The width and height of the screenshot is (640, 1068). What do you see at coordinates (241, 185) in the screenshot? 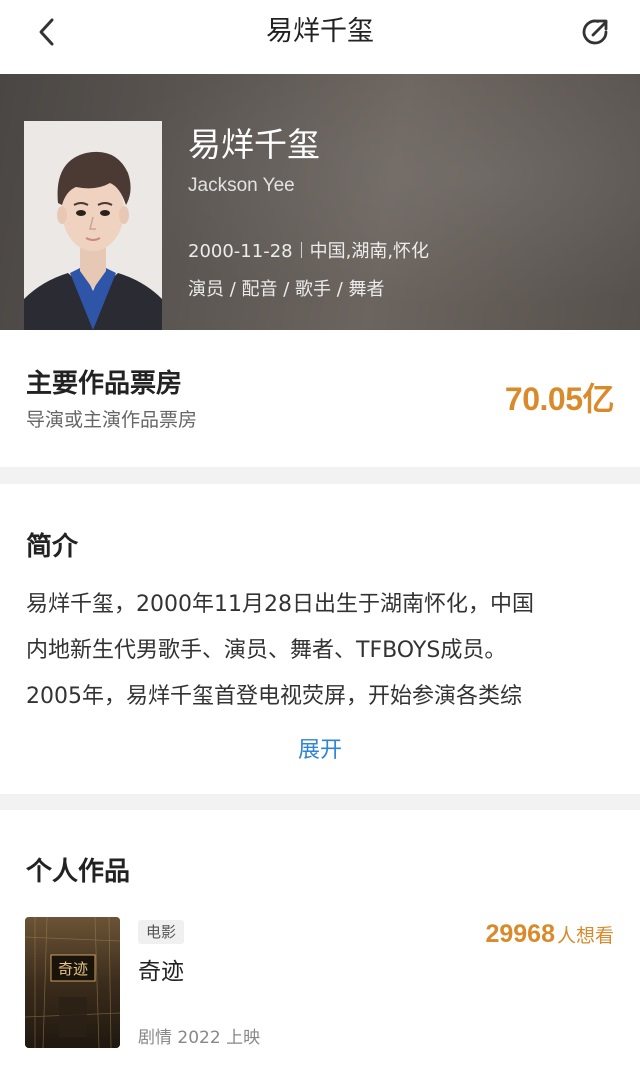
I see `star-english-name: Jackson Yee` at bounding box center [241, 185].